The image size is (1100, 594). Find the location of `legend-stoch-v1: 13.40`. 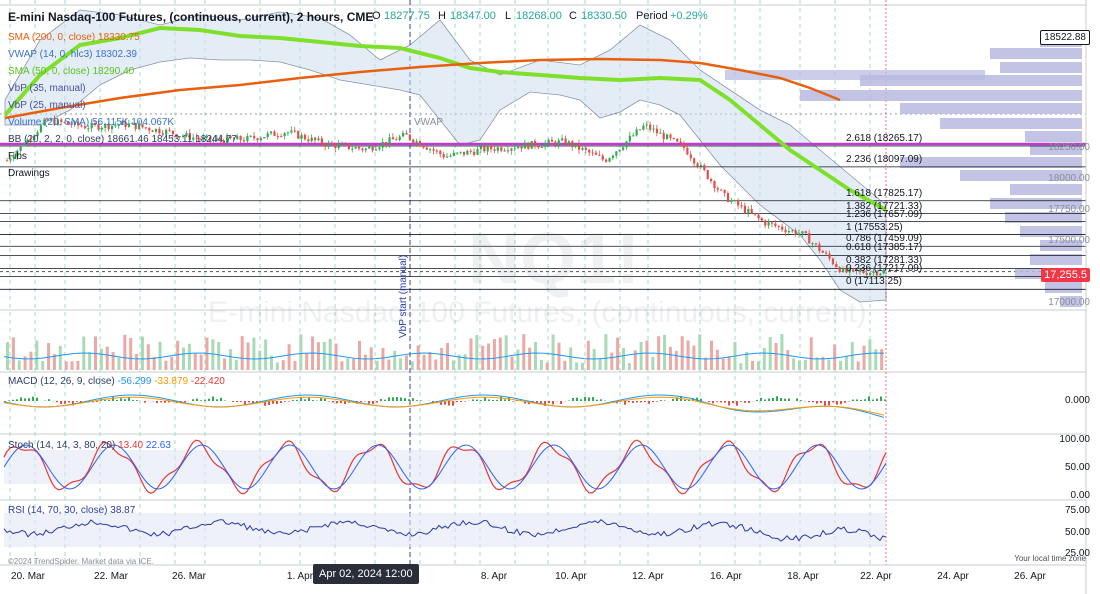

legend-stoch-v1: 13.40 is located at coordinates (131, 445).